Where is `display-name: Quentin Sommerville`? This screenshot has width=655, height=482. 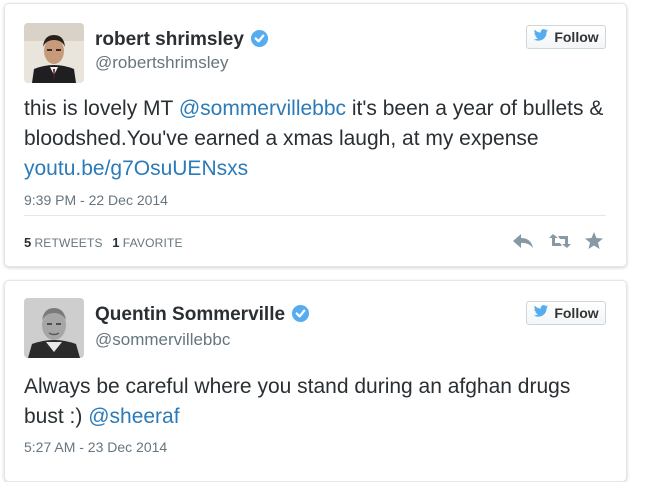
display-name: Quentin Sommerville is located at coordinates (202, 316).